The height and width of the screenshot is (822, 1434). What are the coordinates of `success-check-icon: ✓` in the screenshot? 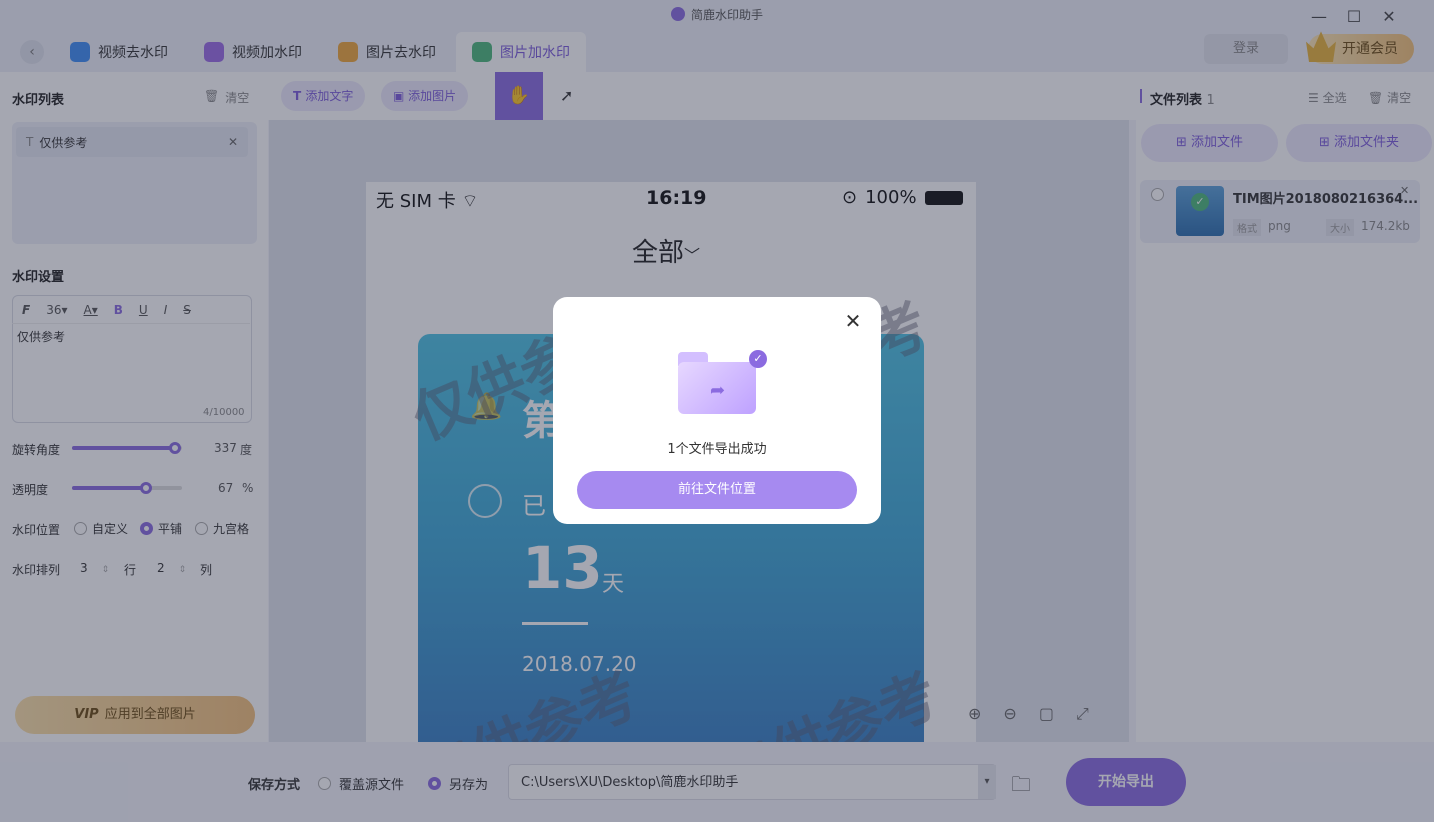 It's located at (758, 359).